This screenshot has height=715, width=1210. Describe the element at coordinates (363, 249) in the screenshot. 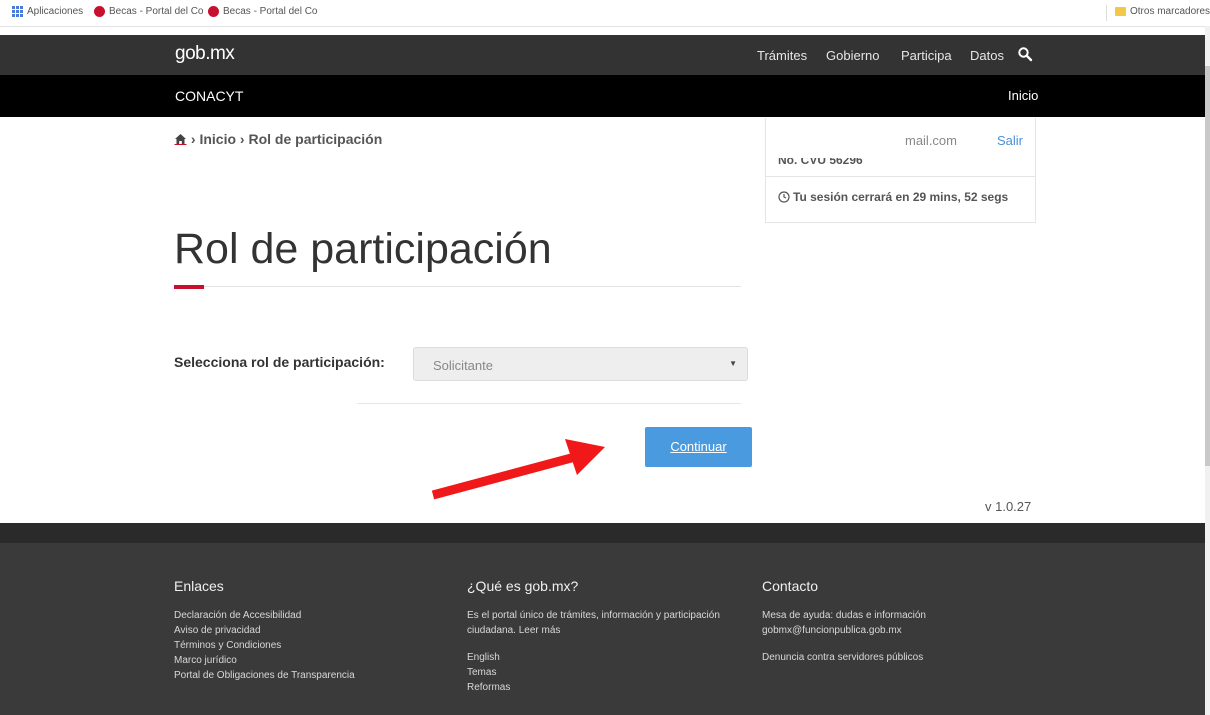

I see `page-title: Rol de participación` at that location.